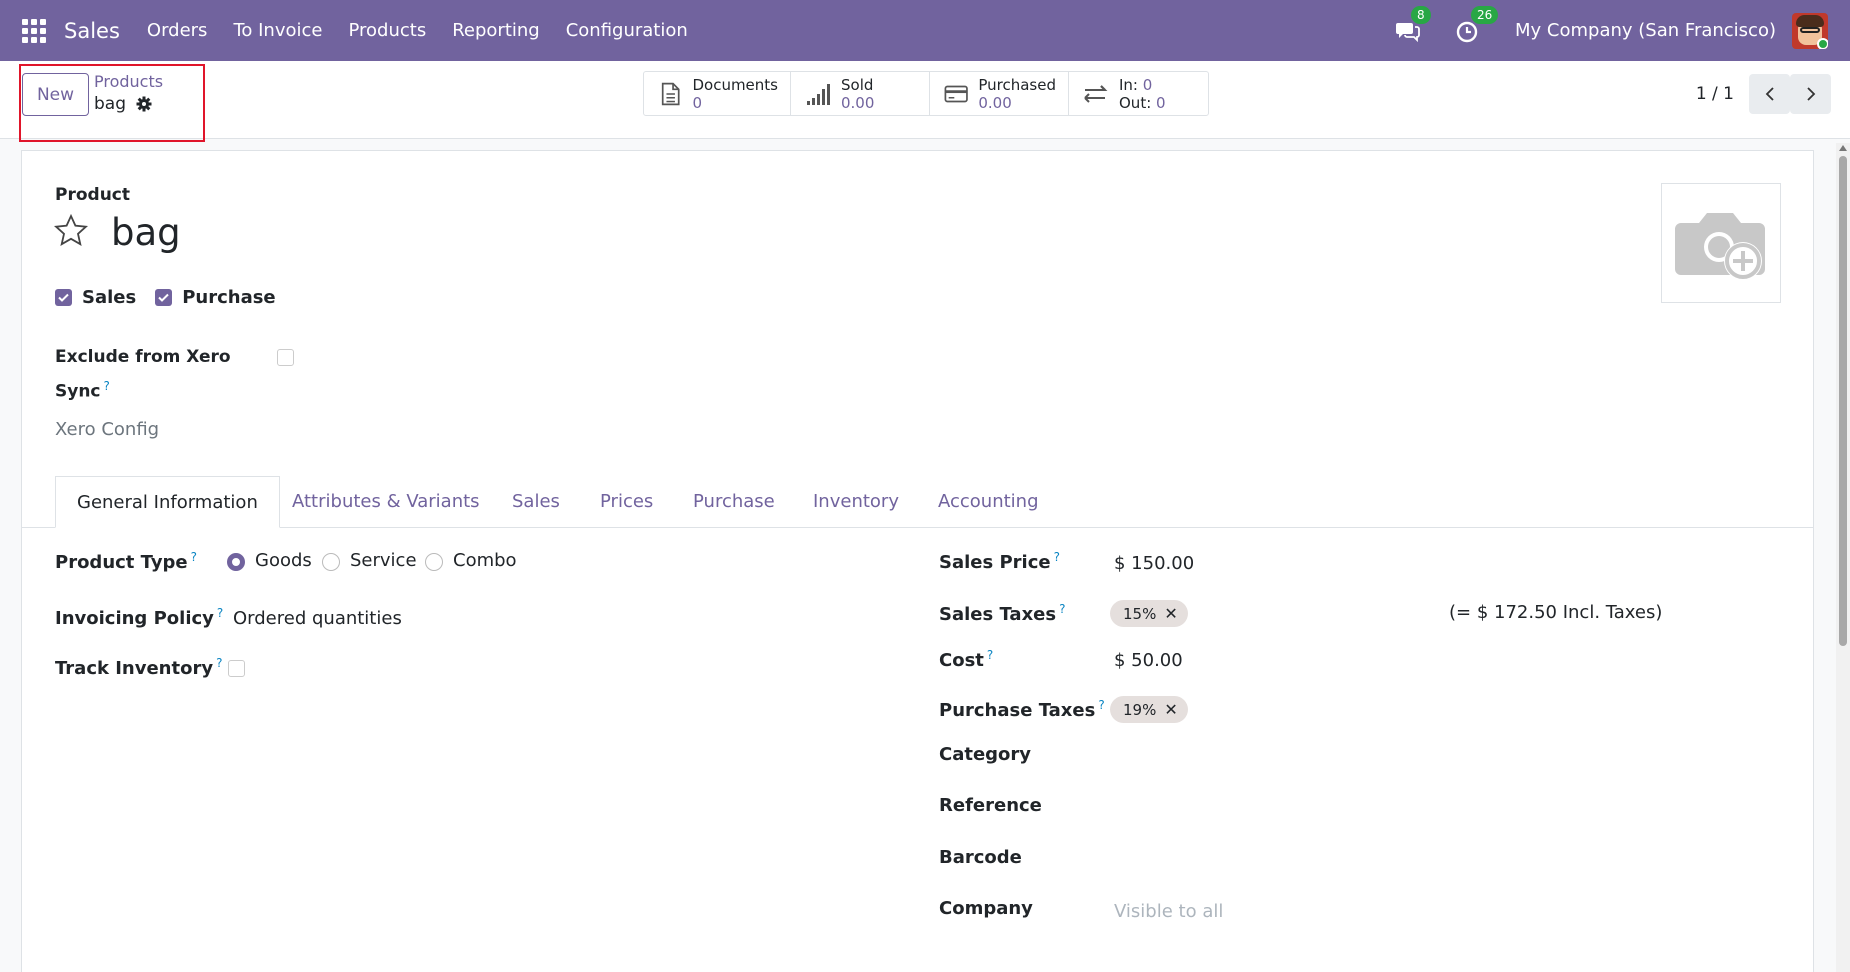 This screenshot has height=972, width=1850. Describe the element at coordinates (228, 297) in the screenshot. I see `purchase-checkbox-label: Purchase` at that location.